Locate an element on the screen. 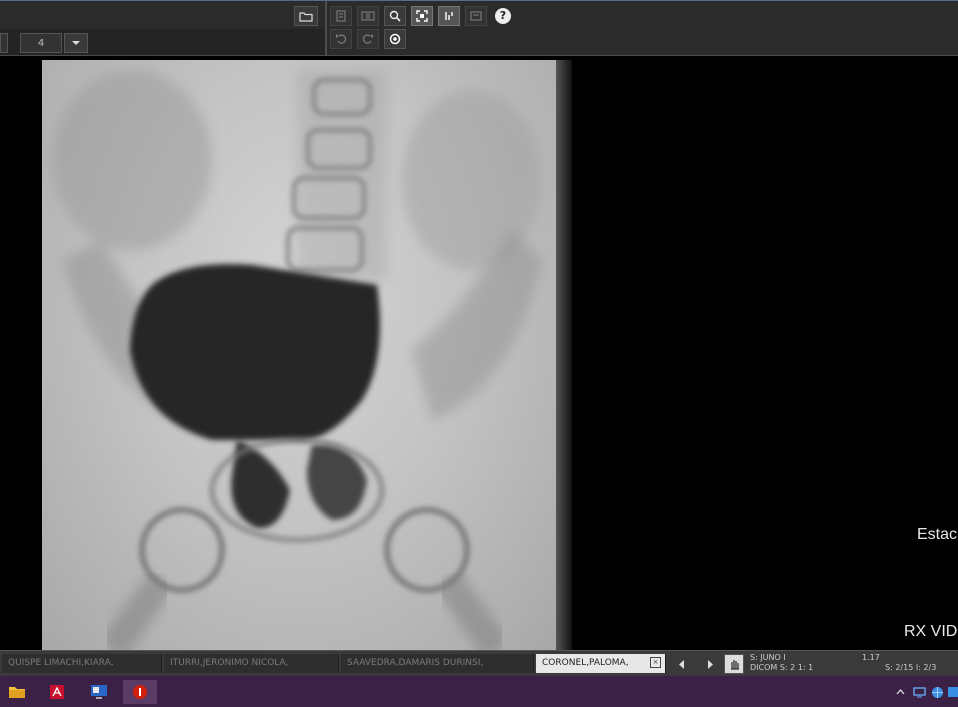 The height and width of the screenshot is (707, 958). pdf-icon is located at coordinates (57, 692).